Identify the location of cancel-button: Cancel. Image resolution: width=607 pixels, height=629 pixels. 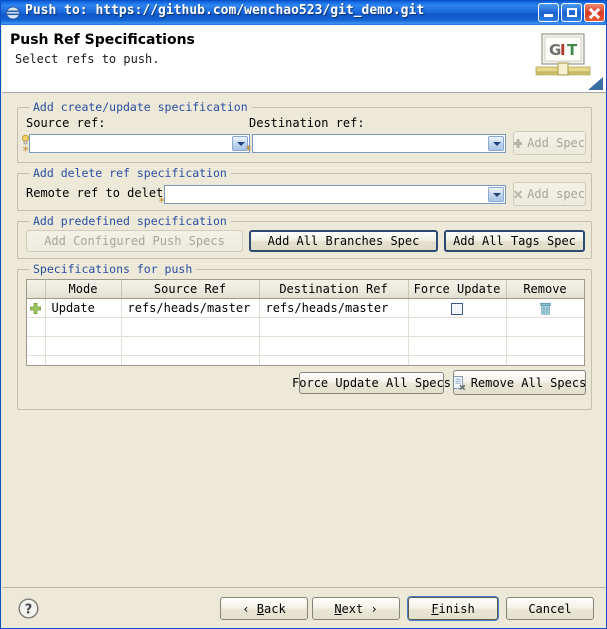
(550, 608).